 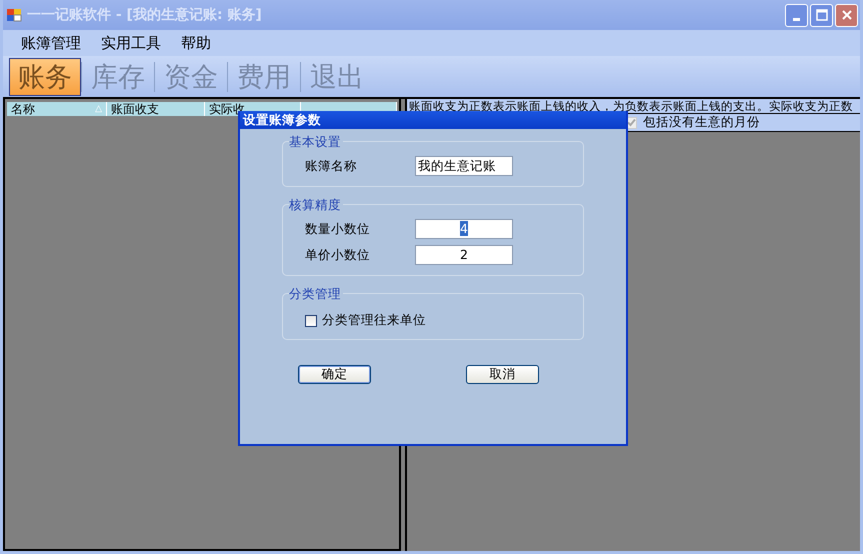 I want to click on column-header: 账面收支, so click(x=156, y=109).